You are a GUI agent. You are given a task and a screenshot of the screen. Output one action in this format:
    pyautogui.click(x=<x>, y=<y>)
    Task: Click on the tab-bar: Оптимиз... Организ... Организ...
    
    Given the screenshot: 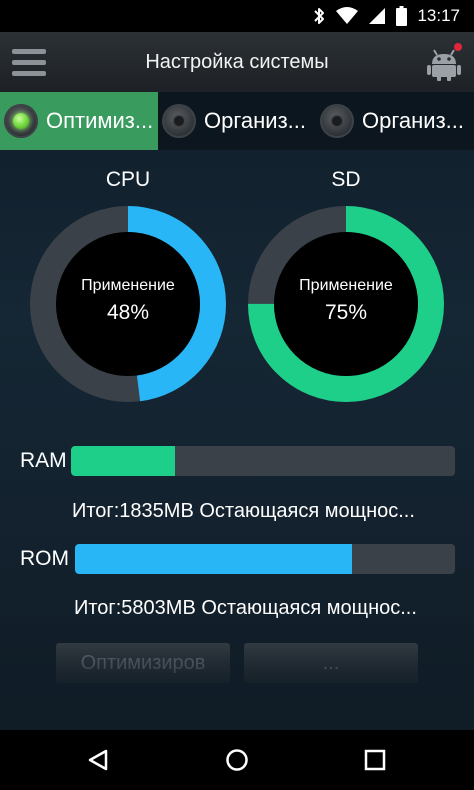 What is the action you would take?
    pyautogui.click(x=237, y=121)
    